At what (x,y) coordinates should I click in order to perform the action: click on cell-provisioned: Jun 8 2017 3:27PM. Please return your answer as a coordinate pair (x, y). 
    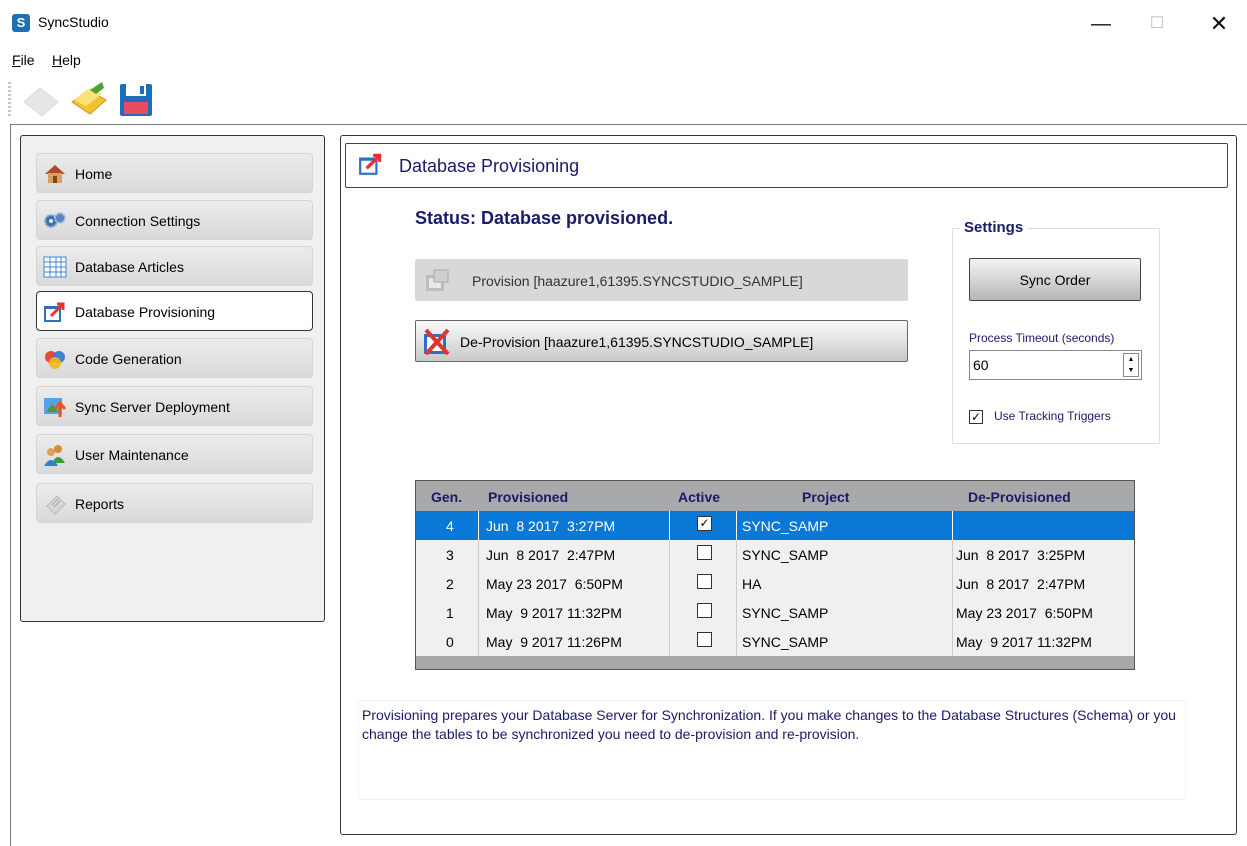
    Looking at the image, I should click on (551, 526).